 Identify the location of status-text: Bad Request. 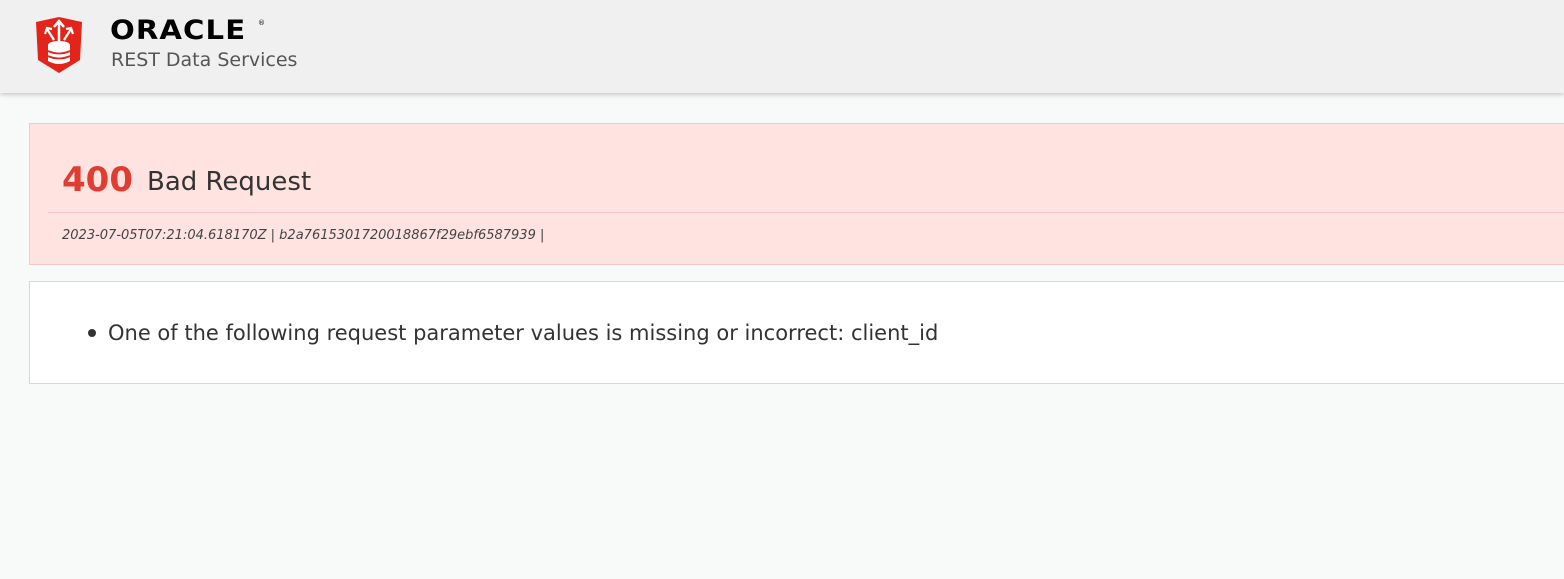
(229, 182).